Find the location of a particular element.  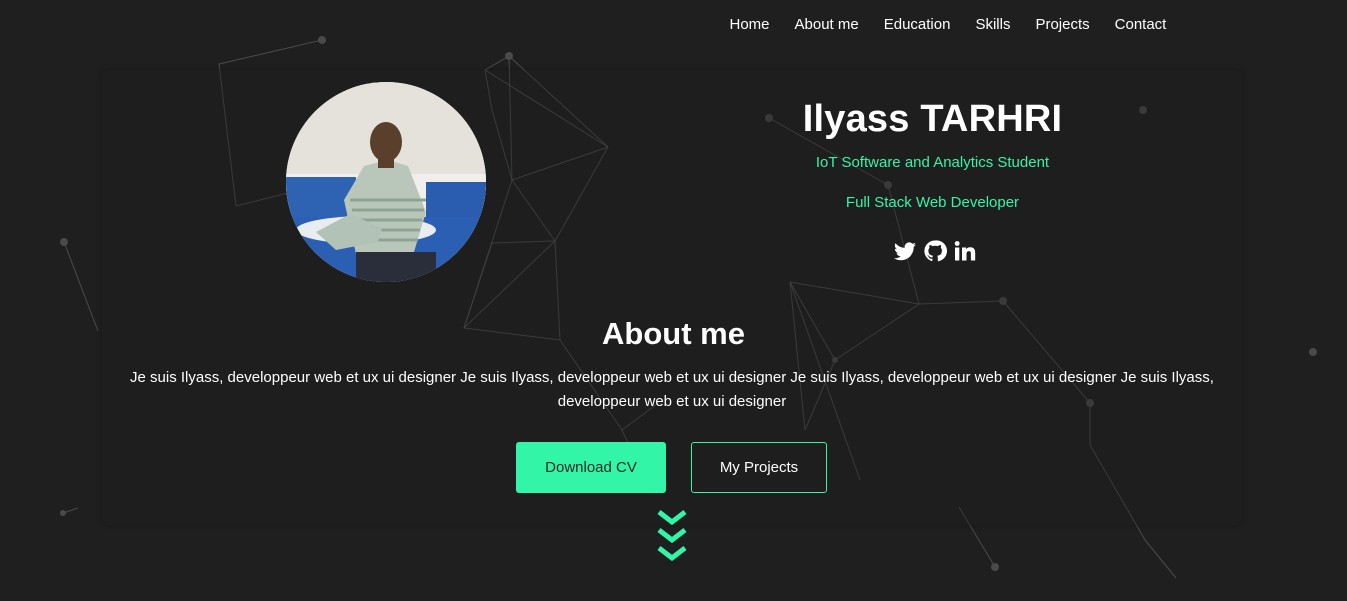

my-projects-button: My Projects is located at coordinates (759, 467).